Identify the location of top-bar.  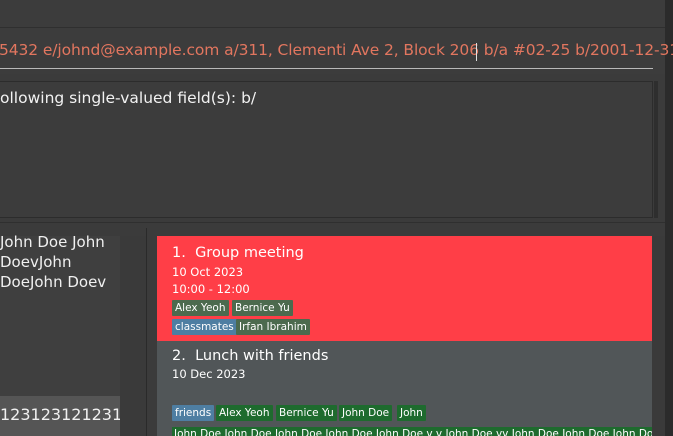
(332, 14).